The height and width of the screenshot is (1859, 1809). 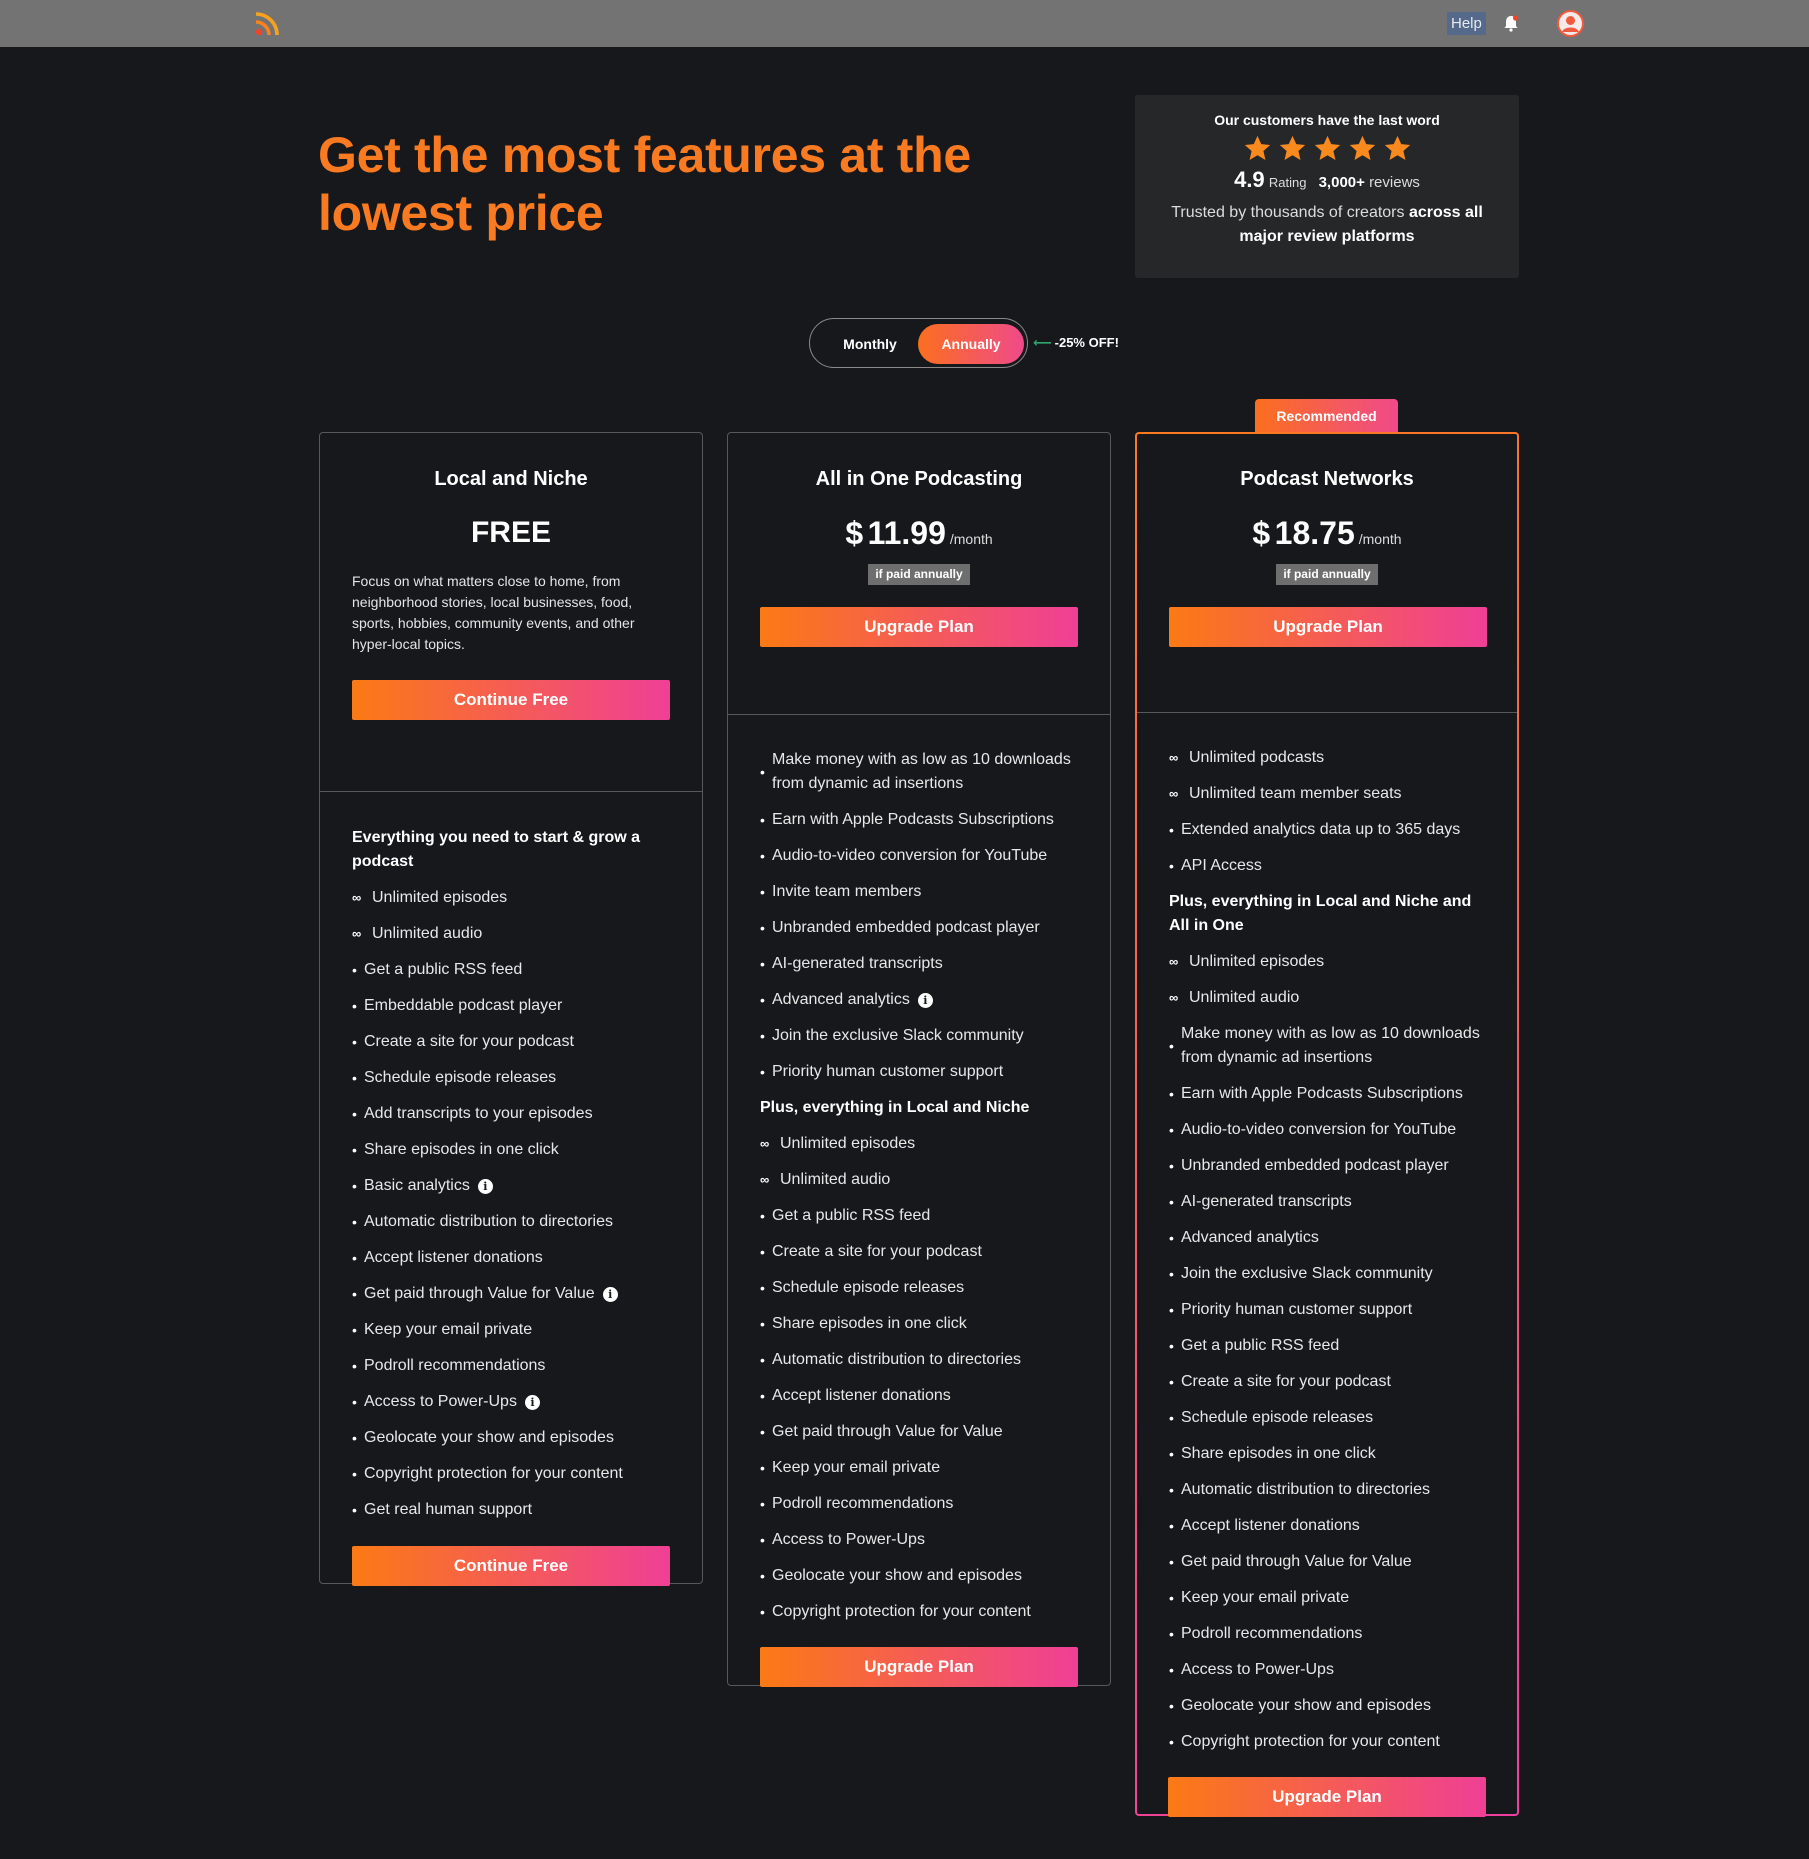 What do you see at coordinates (1086, 342) in the screenshot?
I see `discount-text: -25% OFF!` at bounding box center [1086, 342].